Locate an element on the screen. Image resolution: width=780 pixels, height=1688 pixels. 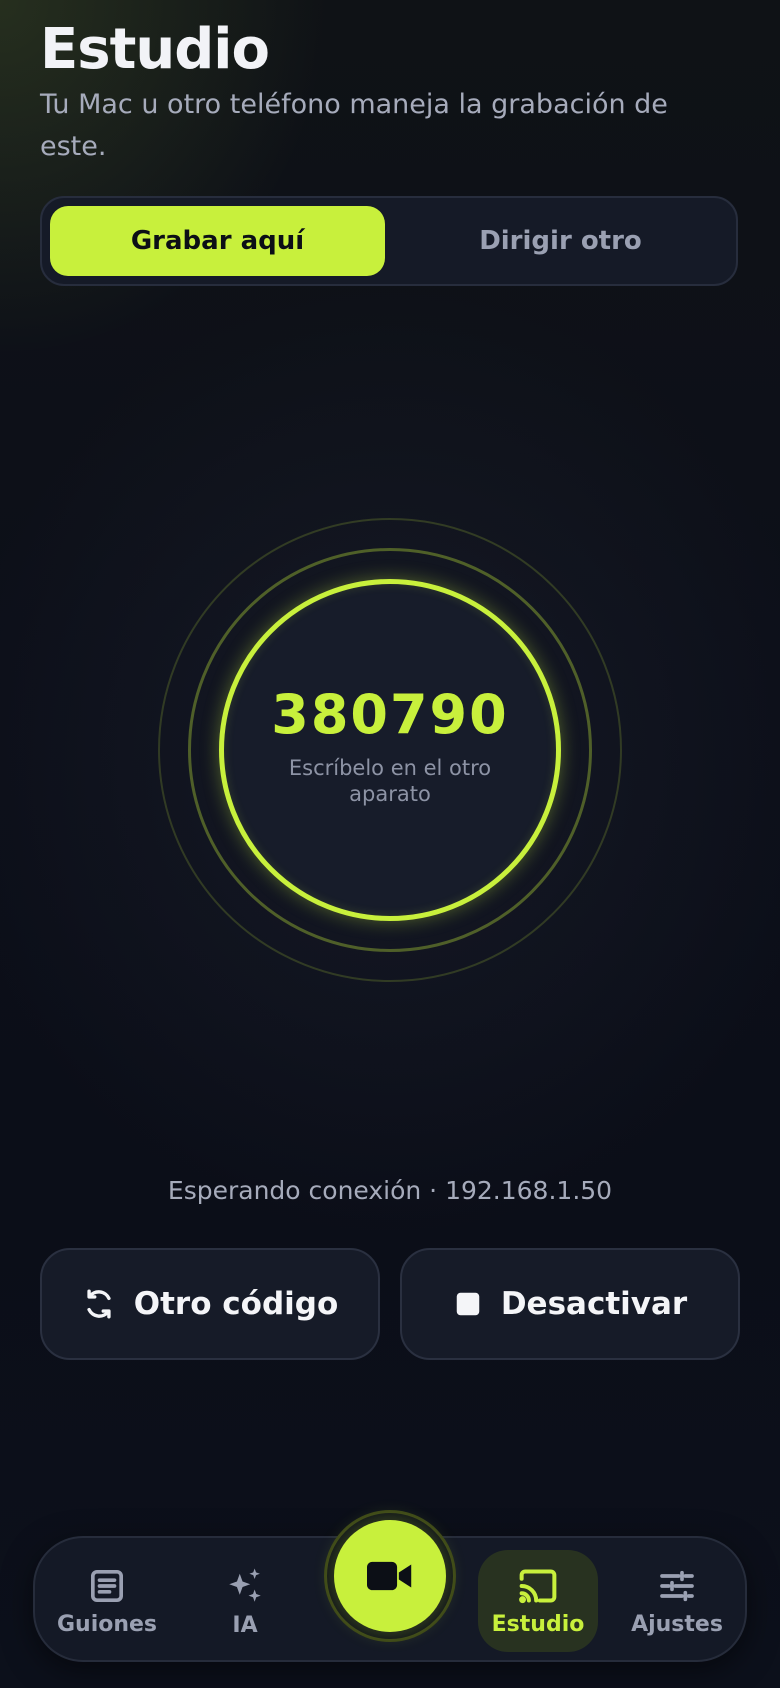
page-title: Estudio is located at coordinates (155, 49).